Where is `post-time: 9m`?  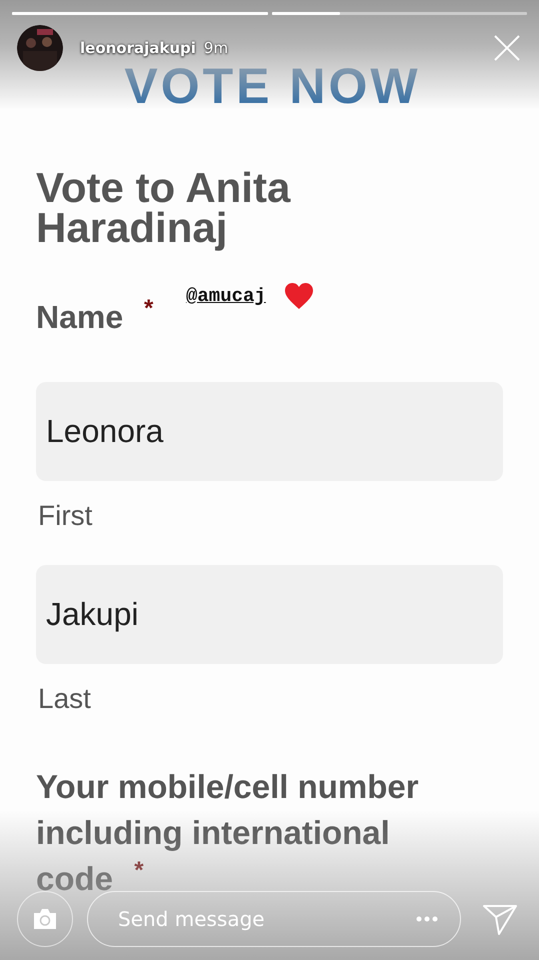 post-time: 9m is located at coordinates (216, 48).